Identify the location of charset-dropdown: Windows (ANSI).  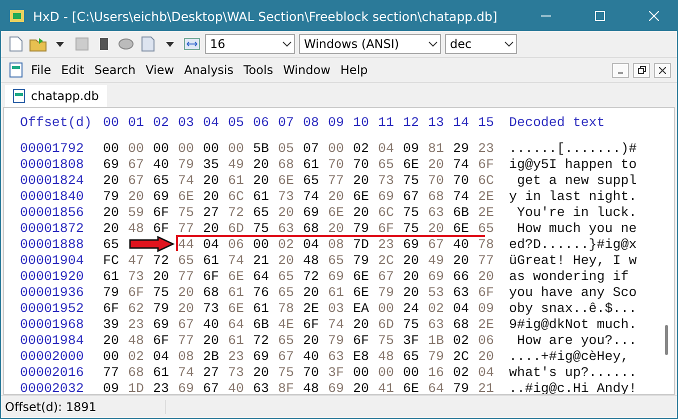
(370, 44).